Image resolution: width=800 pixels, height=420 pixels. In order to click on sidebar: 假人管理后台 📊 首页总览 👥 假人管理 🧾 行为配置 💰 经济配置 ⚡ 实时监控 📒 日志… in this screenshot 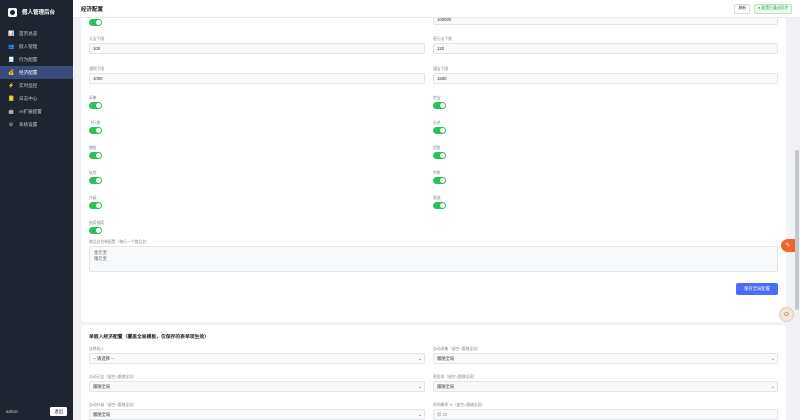, I will do `click(36, 210)`.